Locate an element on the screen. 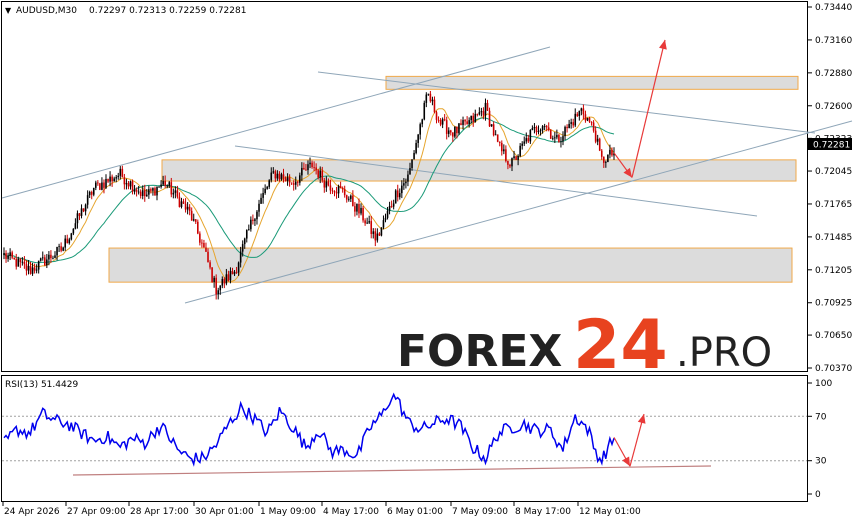  price-tick-label: 0.71485 is located at coordinates (833, 238).